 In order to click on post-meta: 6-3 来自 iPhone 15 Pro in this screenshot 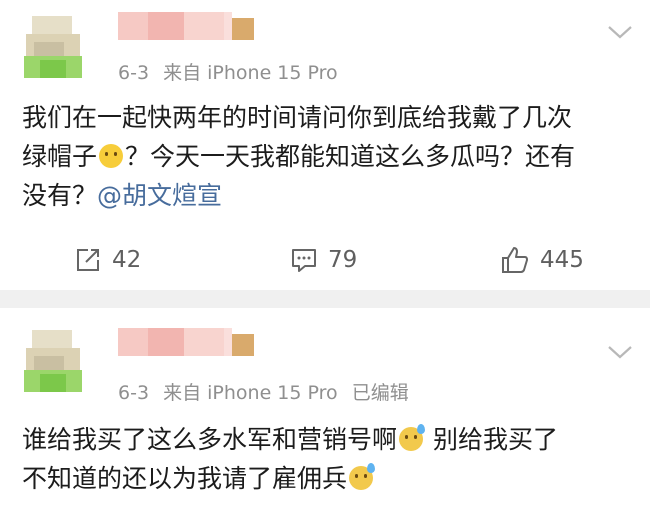, I will do `click(232, 71)`.